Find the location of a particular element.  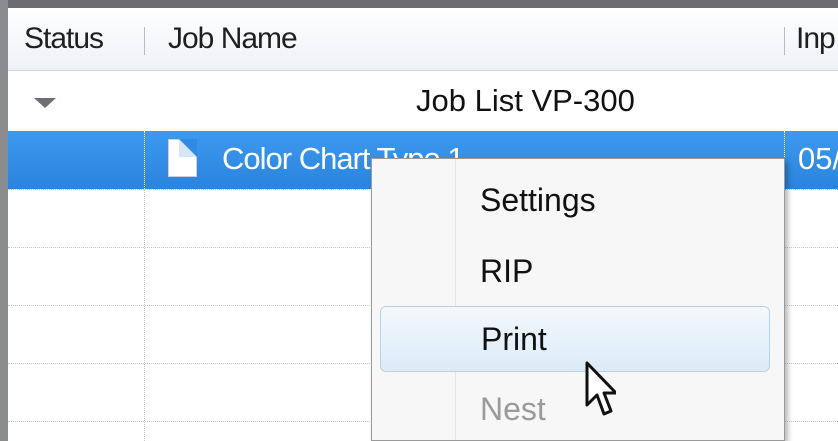

settings-menu-item: Settings is located at coordinates (578, 199).